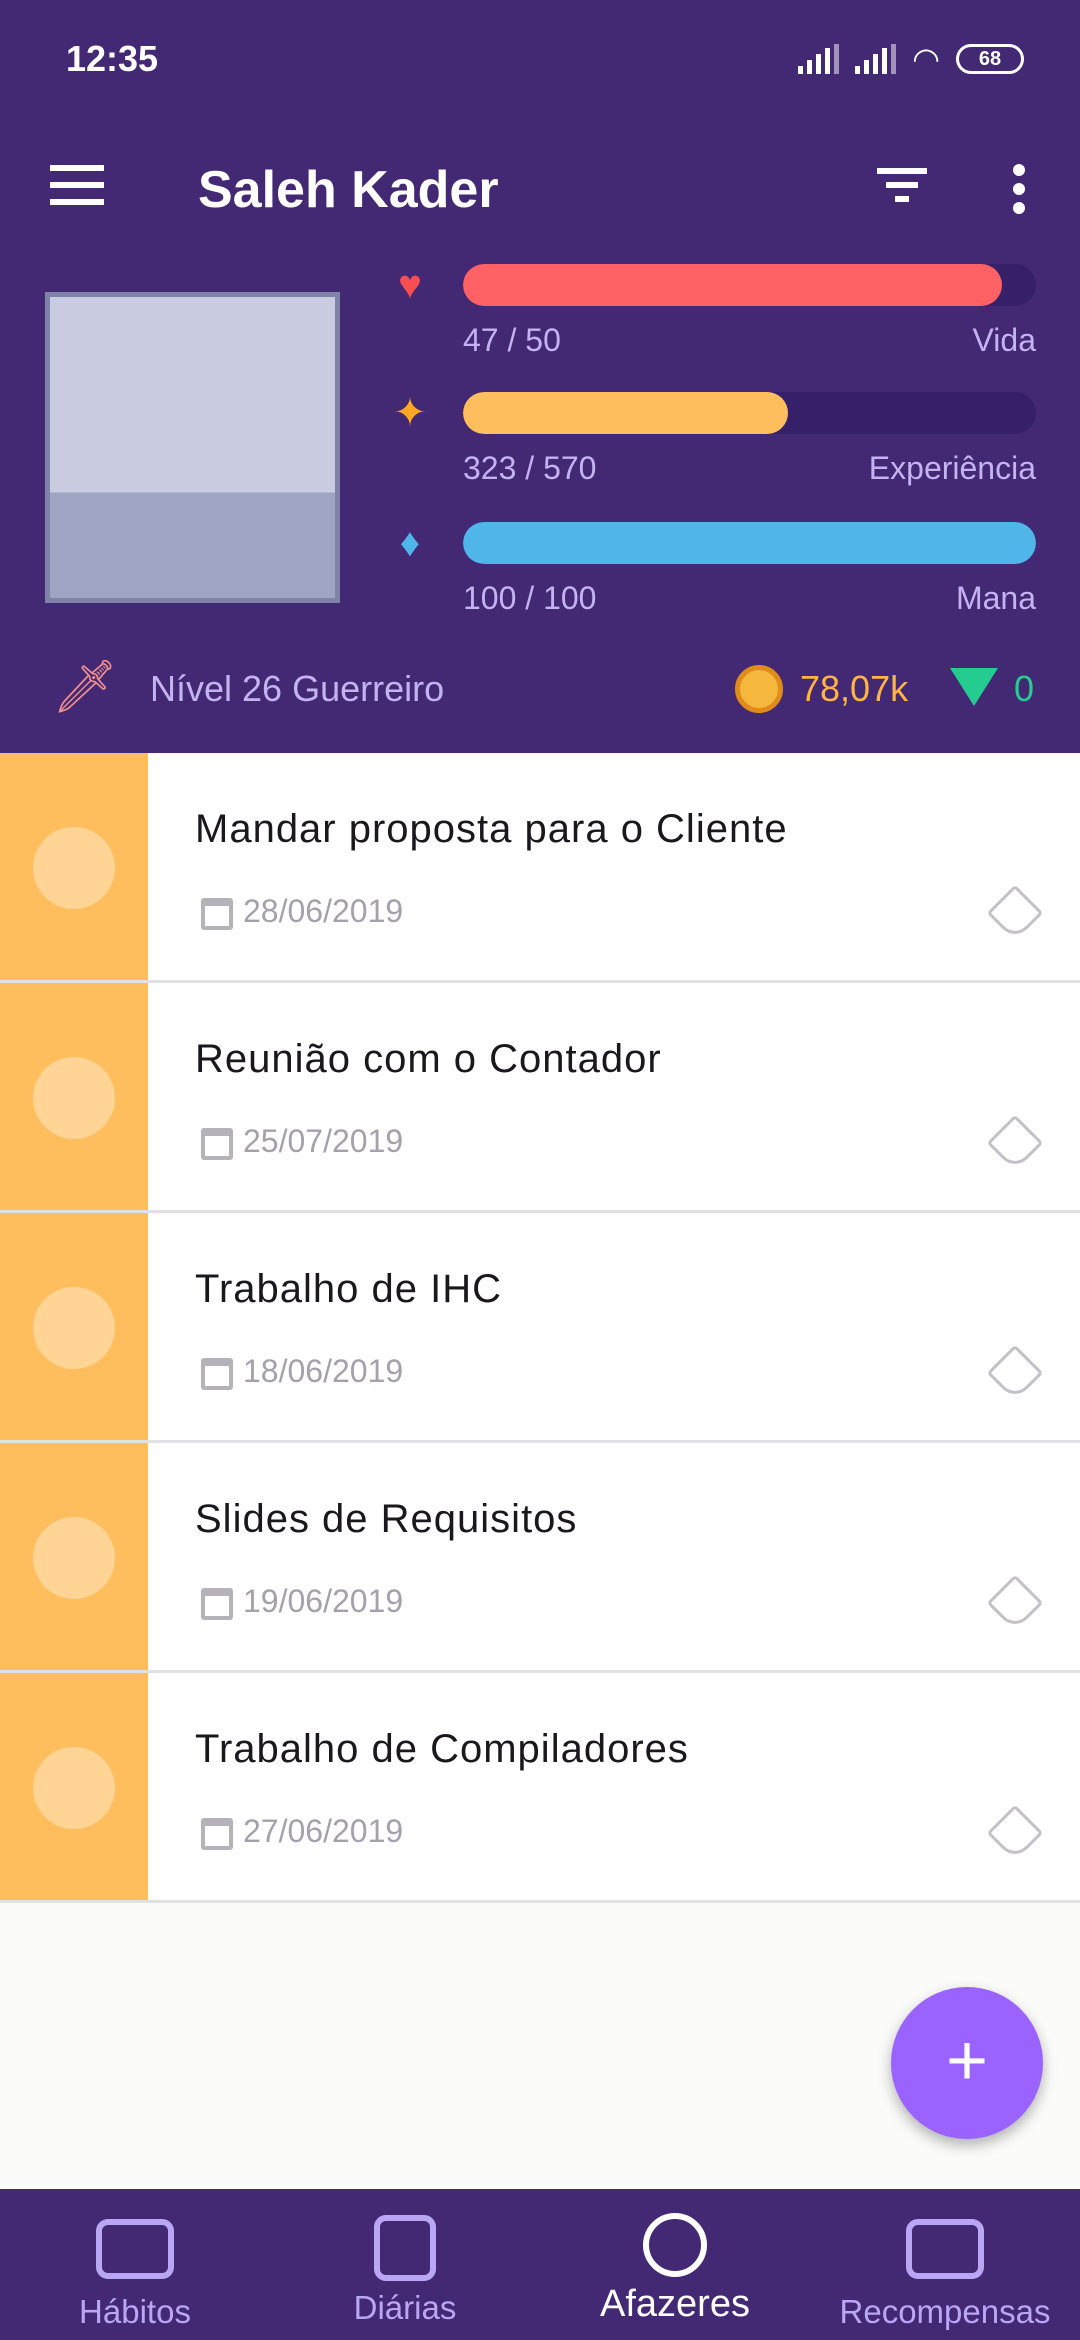 The image size is (1080, 2340). I want to click on health-label: Vida, so click(1004, 340).